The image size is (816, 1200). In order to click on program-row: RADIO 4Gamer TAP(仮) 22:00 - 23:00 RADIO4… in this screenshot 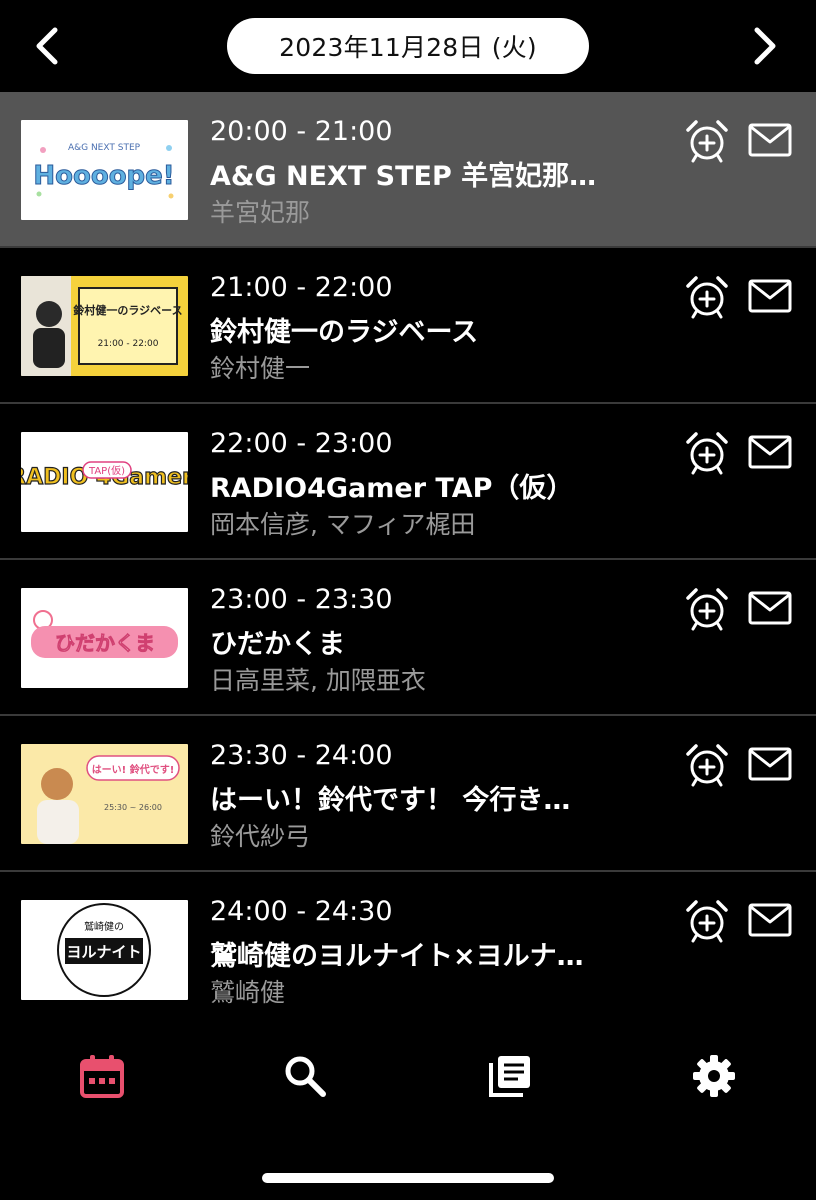, I will do `click(408, 482)`.